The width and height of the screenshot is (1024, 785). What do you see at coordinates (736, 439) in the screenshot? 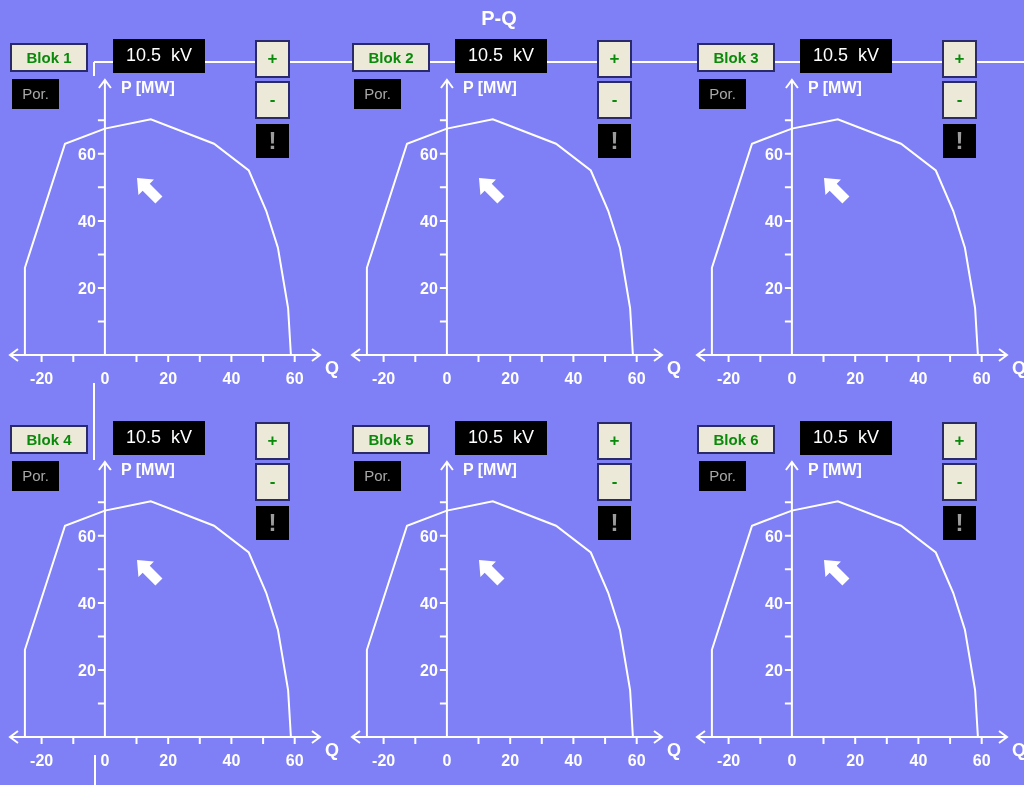
I see `block-button: Blok 6` at bounding box center [736, 439].